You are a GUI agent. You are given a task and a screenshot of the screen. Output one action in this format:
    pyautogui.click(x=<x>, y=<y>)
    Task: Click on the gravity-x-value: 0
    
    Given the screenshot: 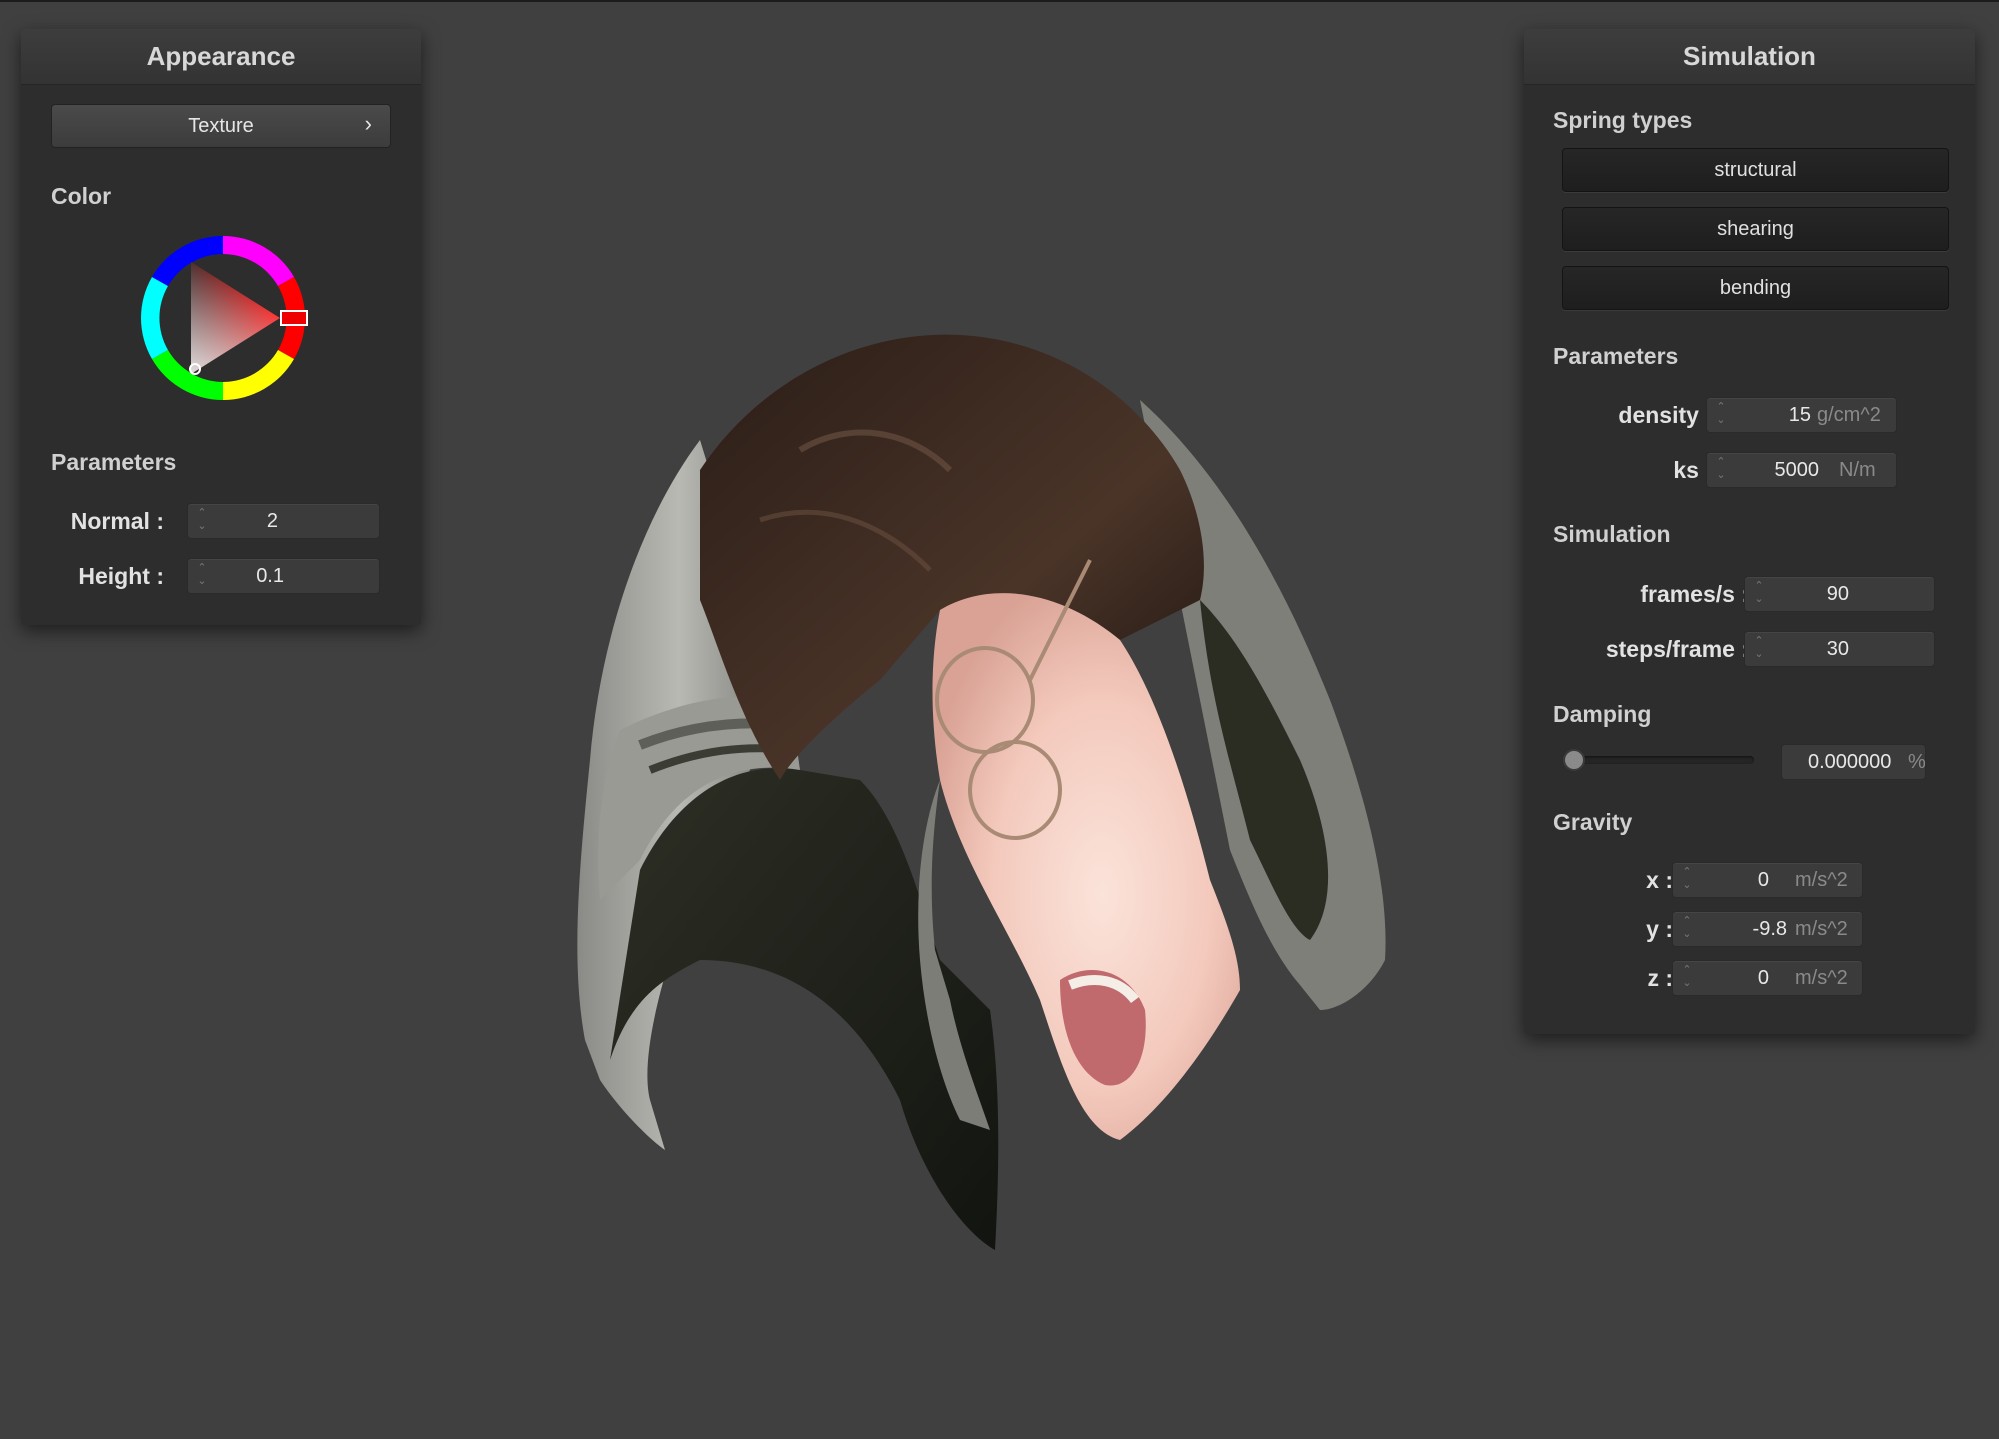 What is the action you would take?
    pyautogui.click(x=1763, y=880)
    